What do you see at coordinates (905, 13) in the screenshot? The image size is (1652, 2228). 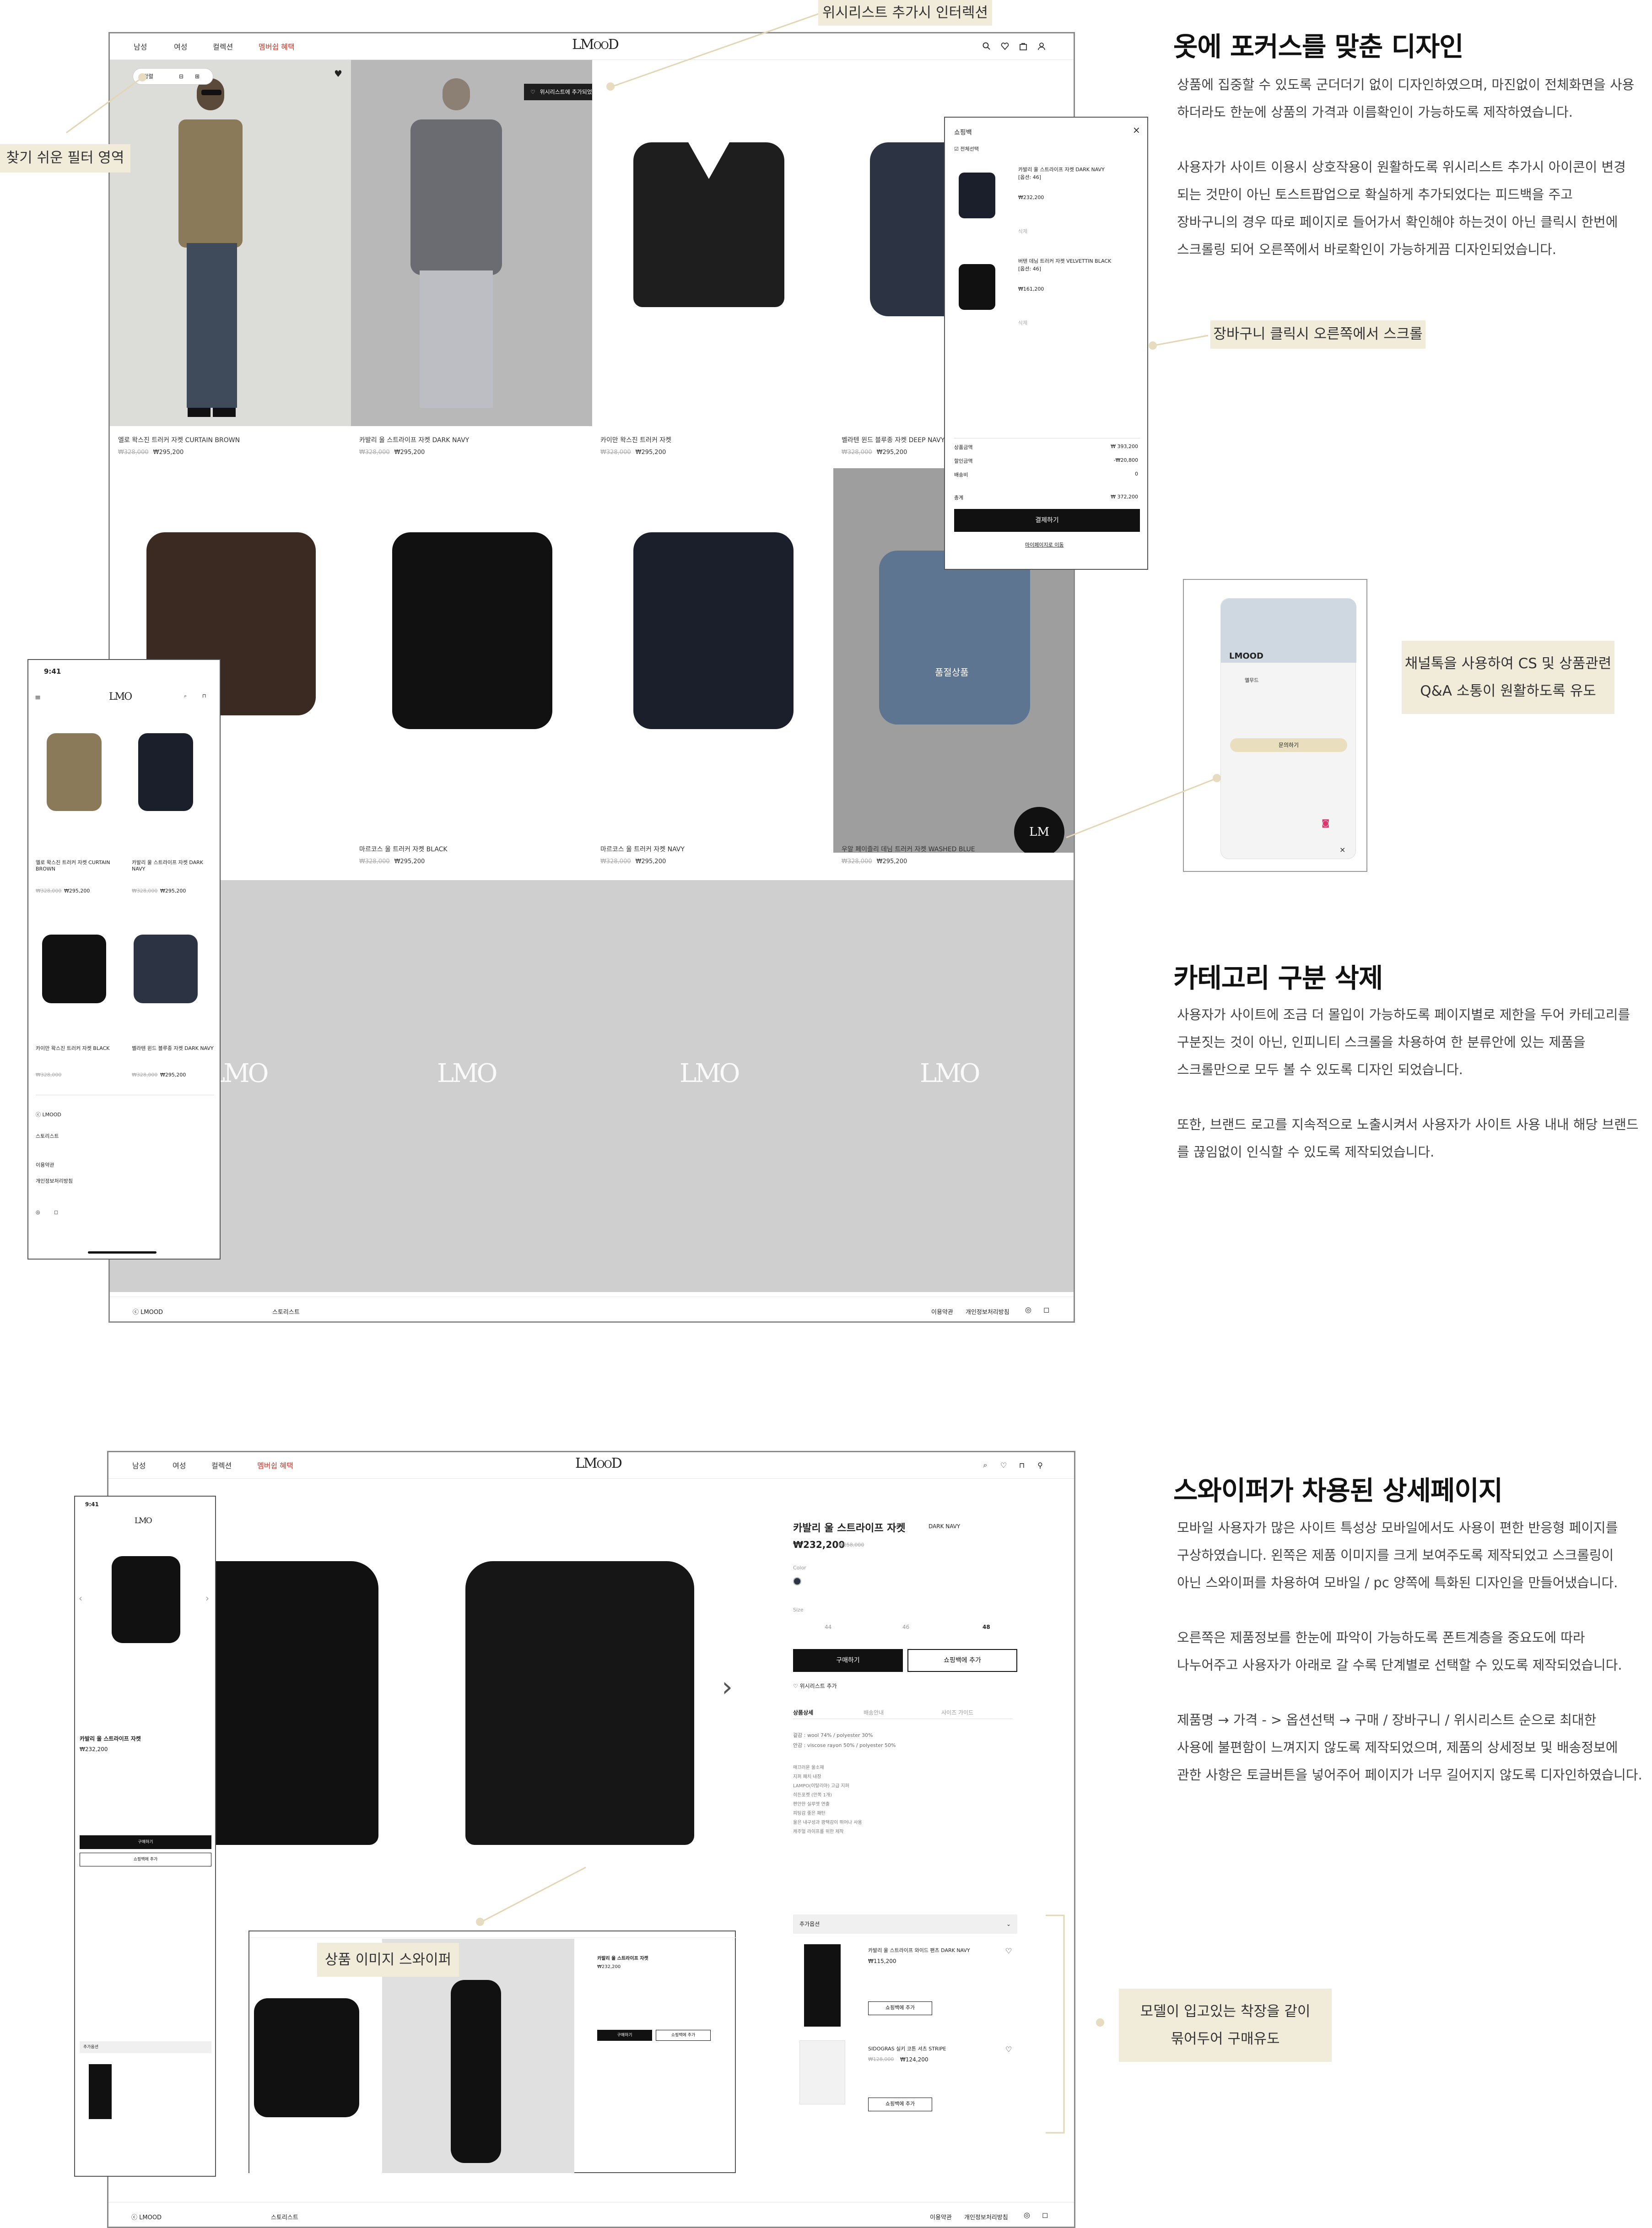 I see `callout-wishlist: 위시리스트 추가시 인터렉션` at bounding box center [905, 13].